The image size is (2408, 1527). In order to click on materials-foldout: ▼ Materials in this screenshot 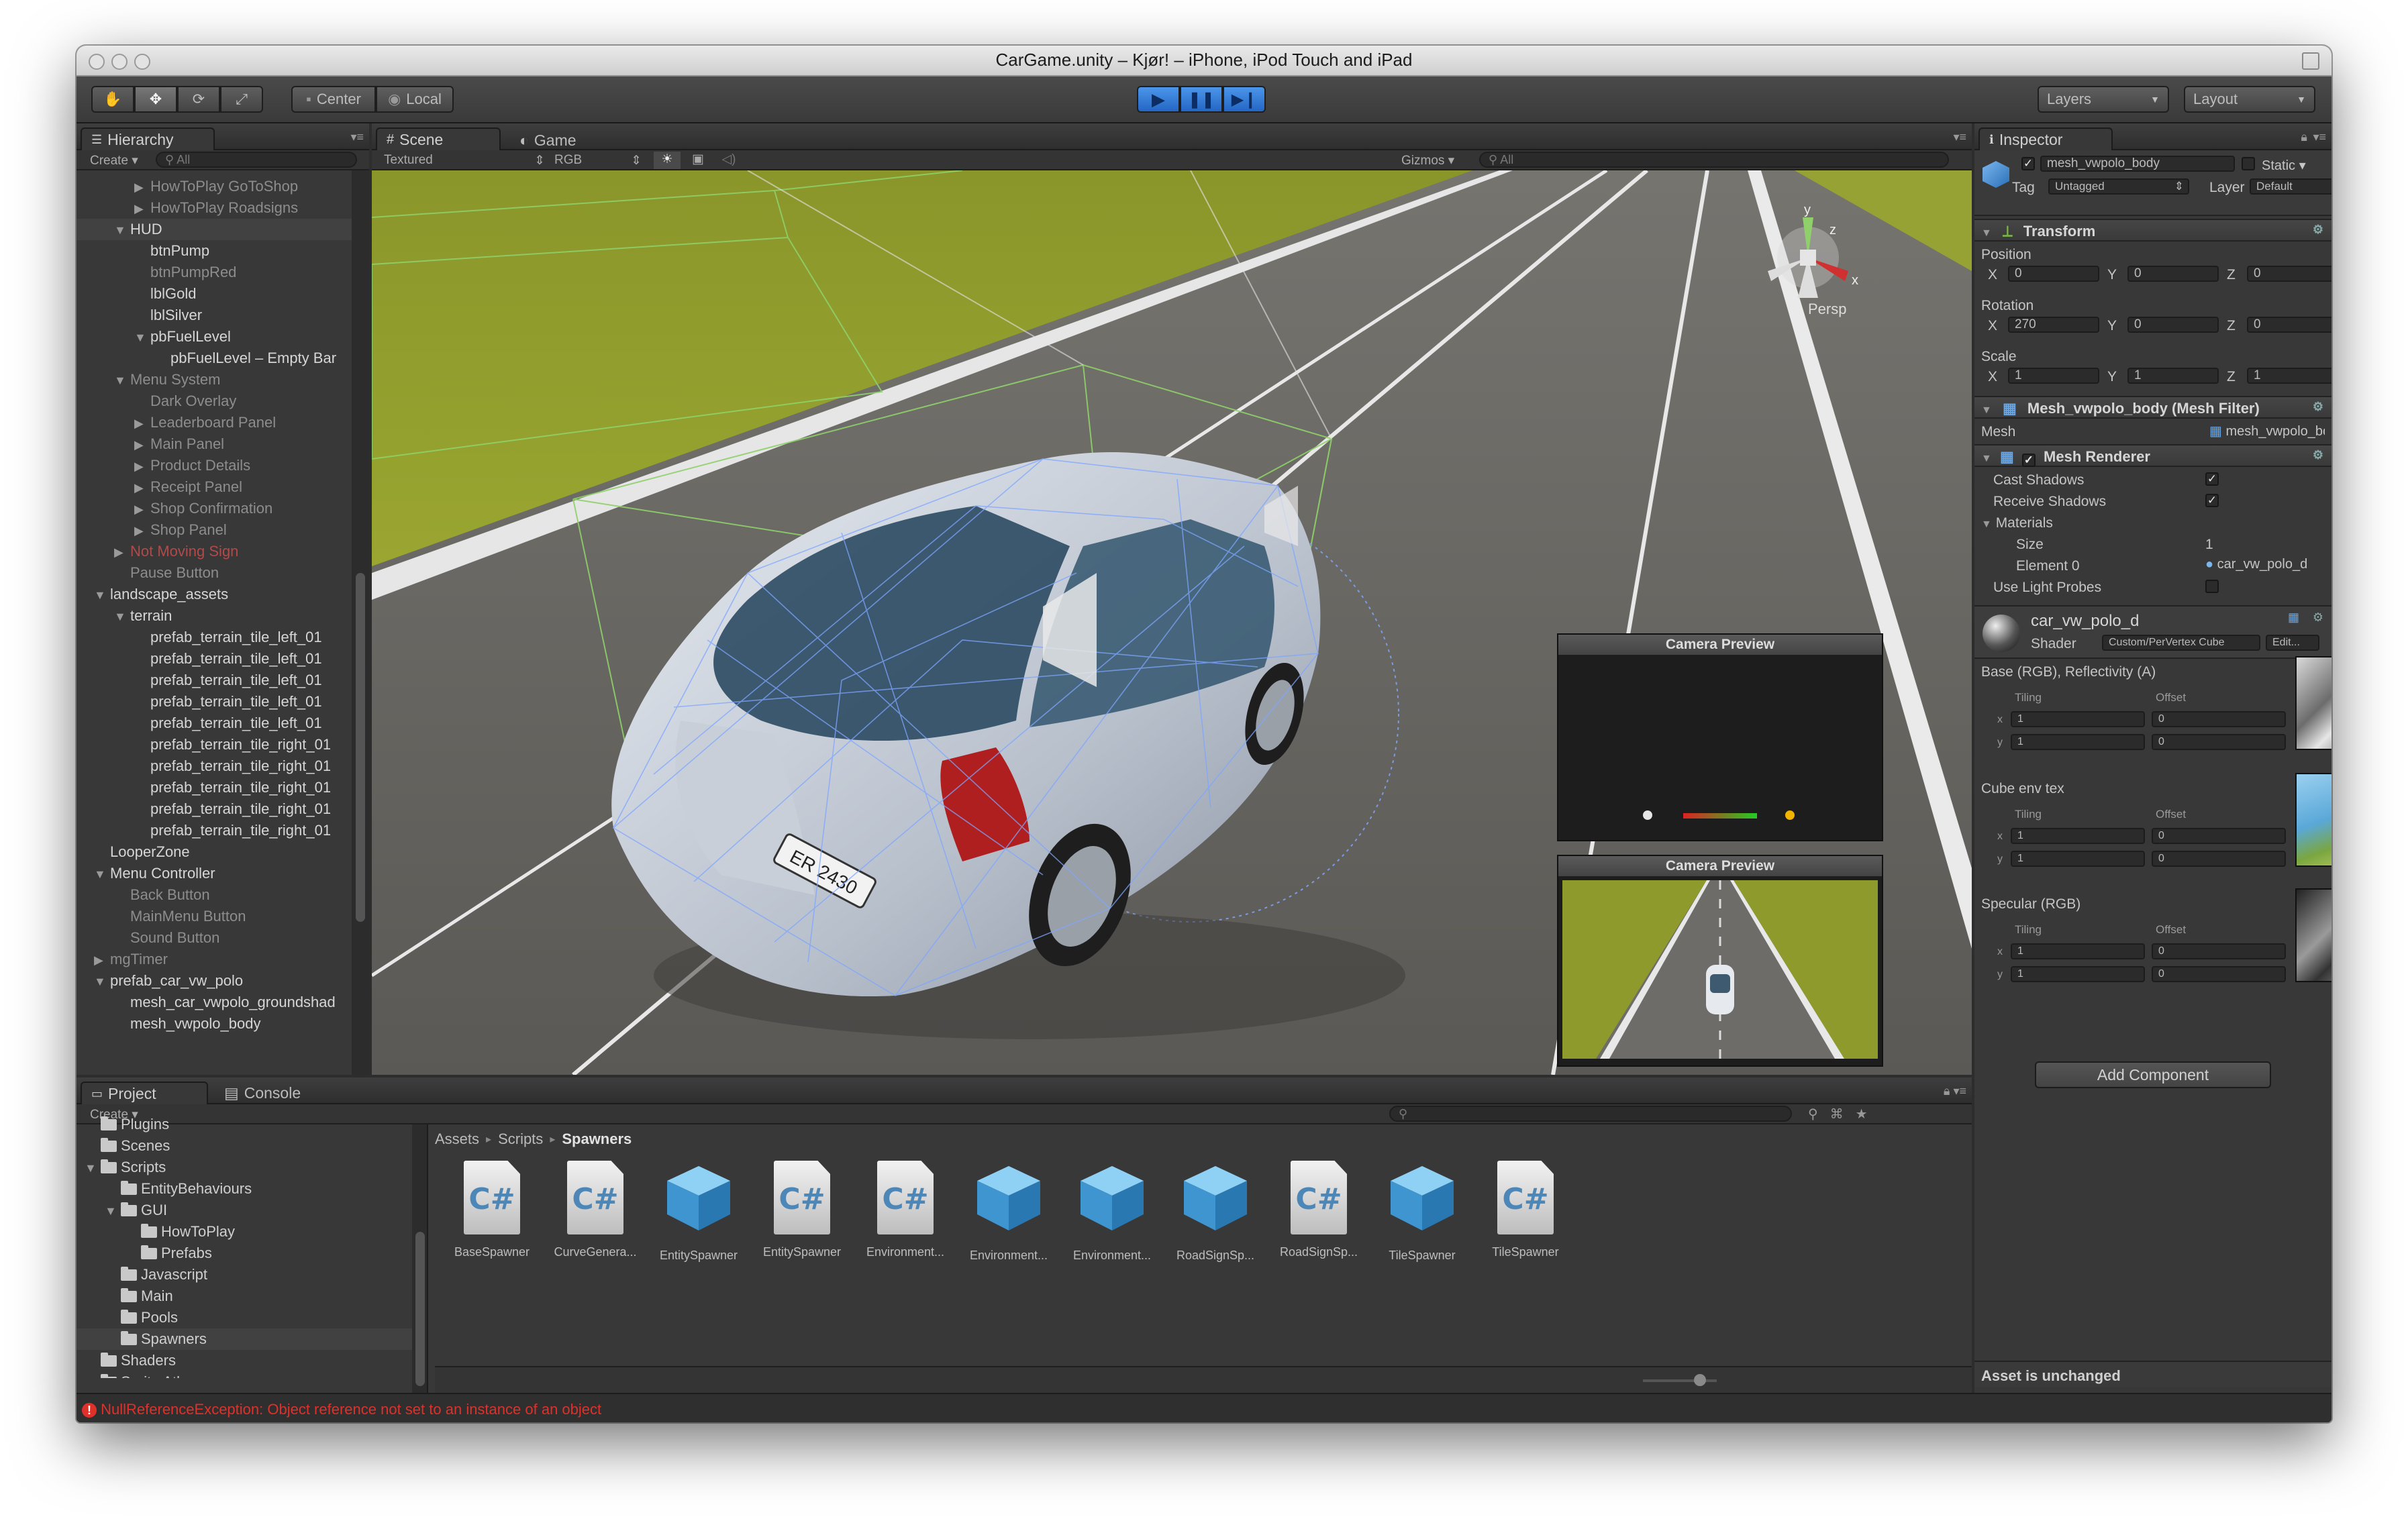, I will do `click(2017, 523)`.